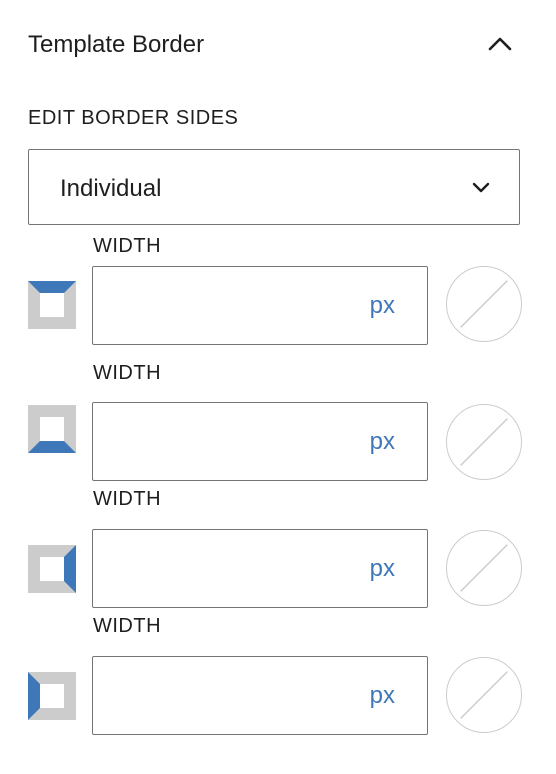  I want to click on chevron-down-icon, so click(481, 187).